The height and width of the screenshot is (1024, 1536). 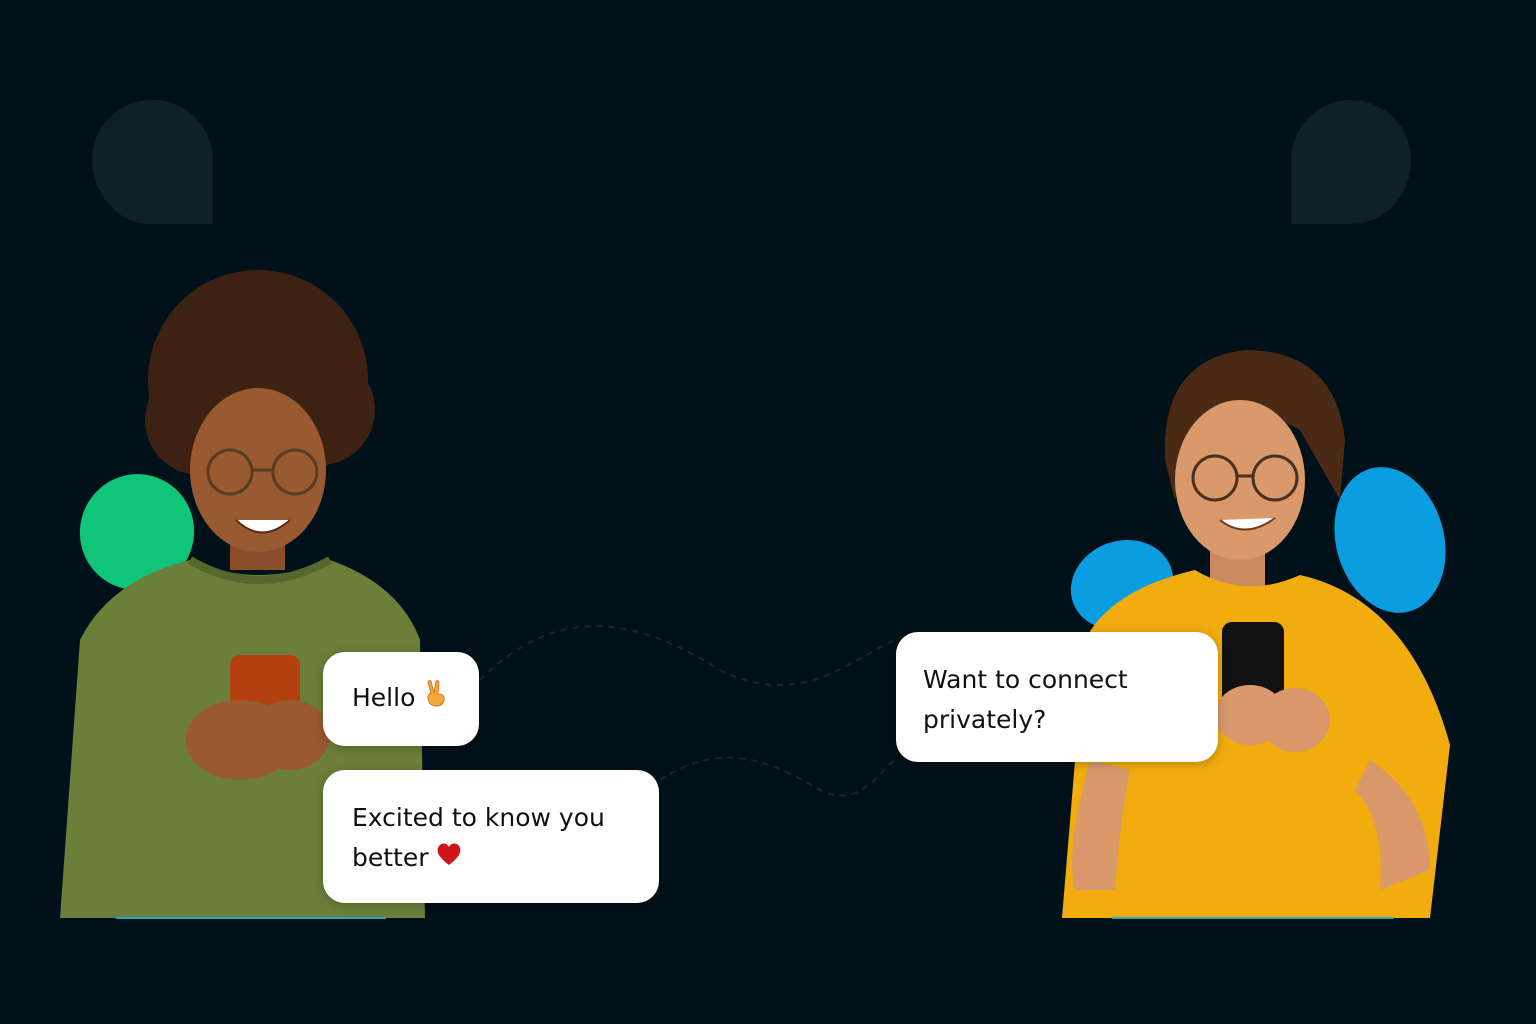 I want to click on right-speech-shape-icon, so click(x=1351, y=162).